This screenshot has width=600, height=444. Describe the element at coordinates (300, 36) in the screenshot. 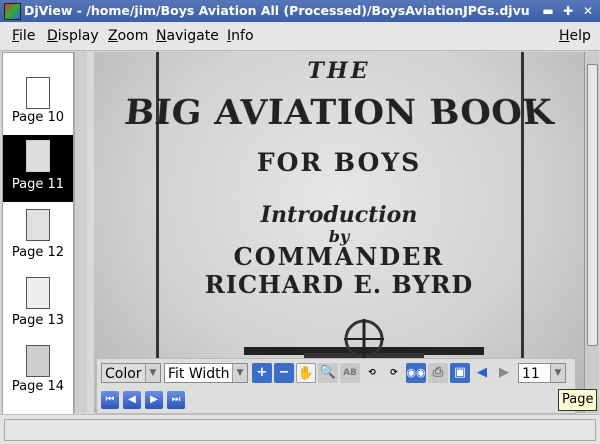

I see `menu-bar: File Display Zoom Navigate Info Help` at that location.